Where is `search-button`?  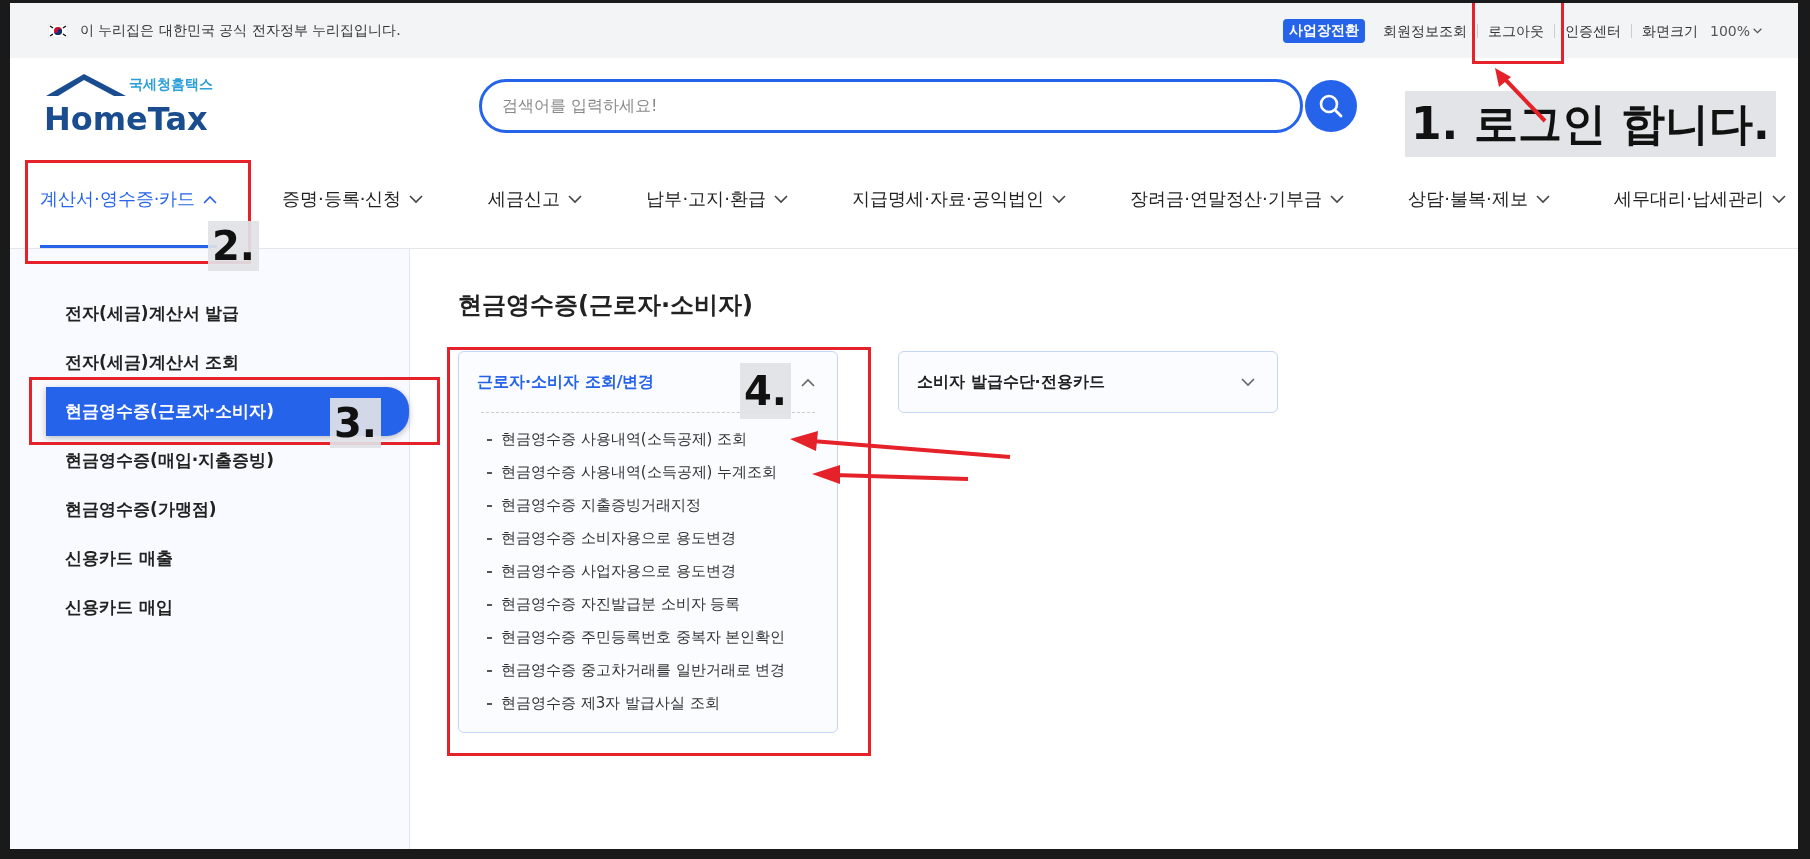 search-button is located at coordinates (1331, 105).